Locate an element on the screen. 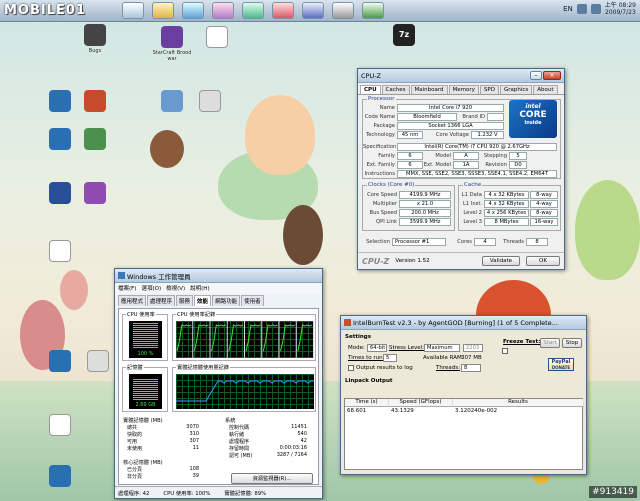 Image resolution: width=640 pixels, height=501 pixels. column-time: Time (s) is located at coordinates (367, 403).